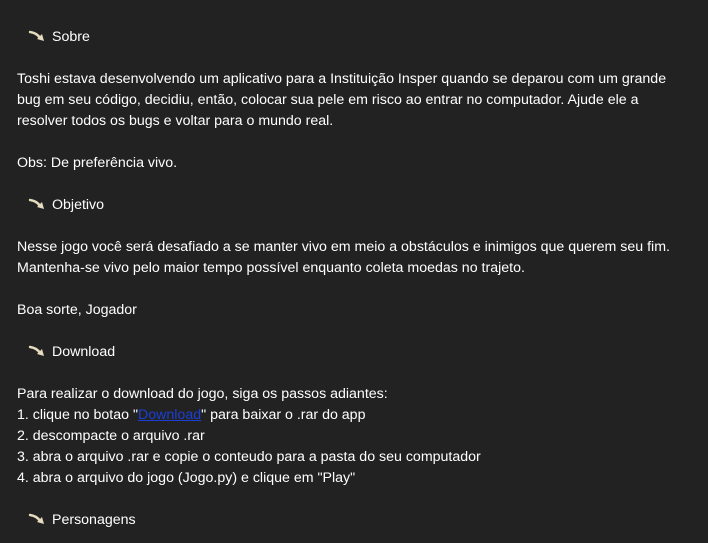 Image resolution: width=708 pixels, height=543 pixels. What do you see at coordinates (77, 310) in the screenshot?
I see `farewell-text: Boa sorte, Jogador` at bounding box center [77, 310].